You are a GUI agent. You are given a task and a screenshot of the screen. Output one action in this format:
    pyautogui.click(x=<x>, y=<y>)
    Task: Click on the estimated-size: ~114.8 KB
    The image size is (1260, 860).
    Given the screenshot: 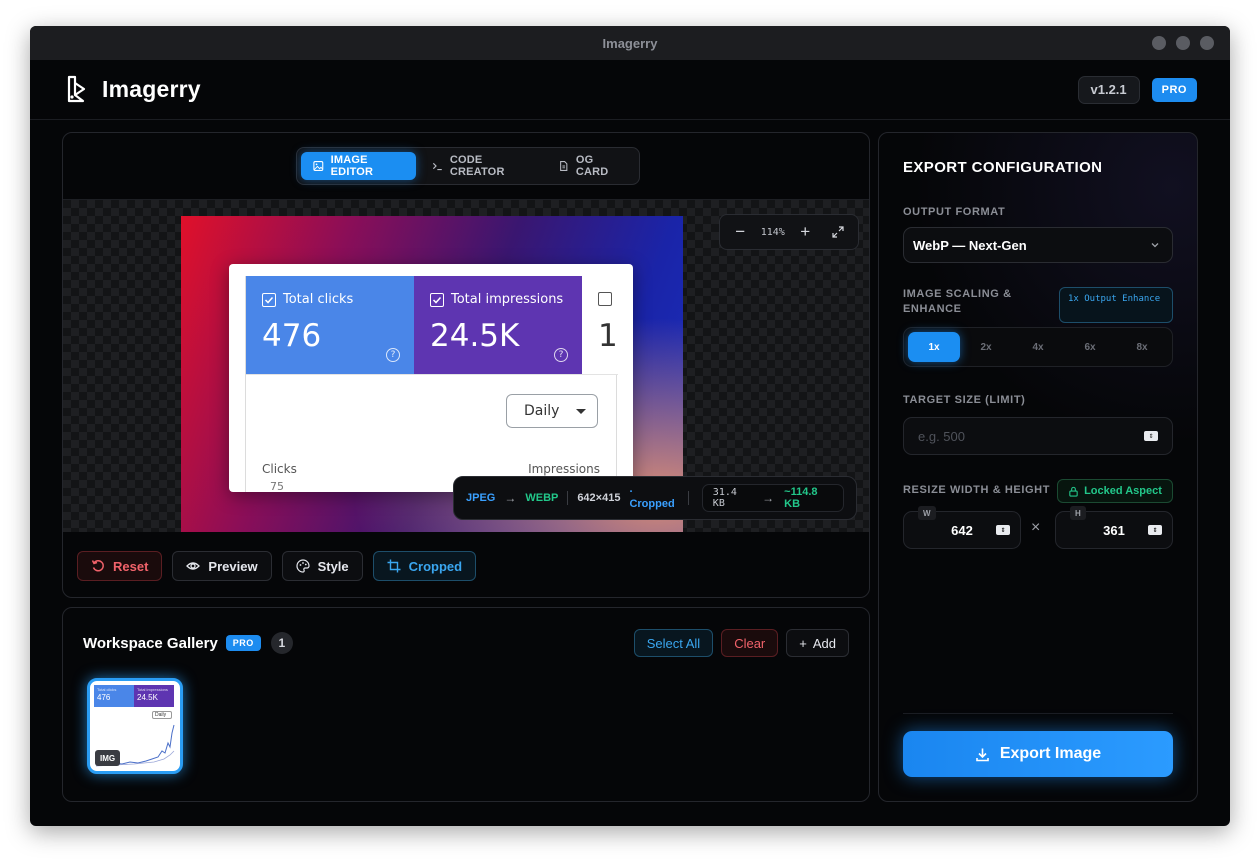 What is the action you would take?
    pyautogui.click(x=801, y=498)
    